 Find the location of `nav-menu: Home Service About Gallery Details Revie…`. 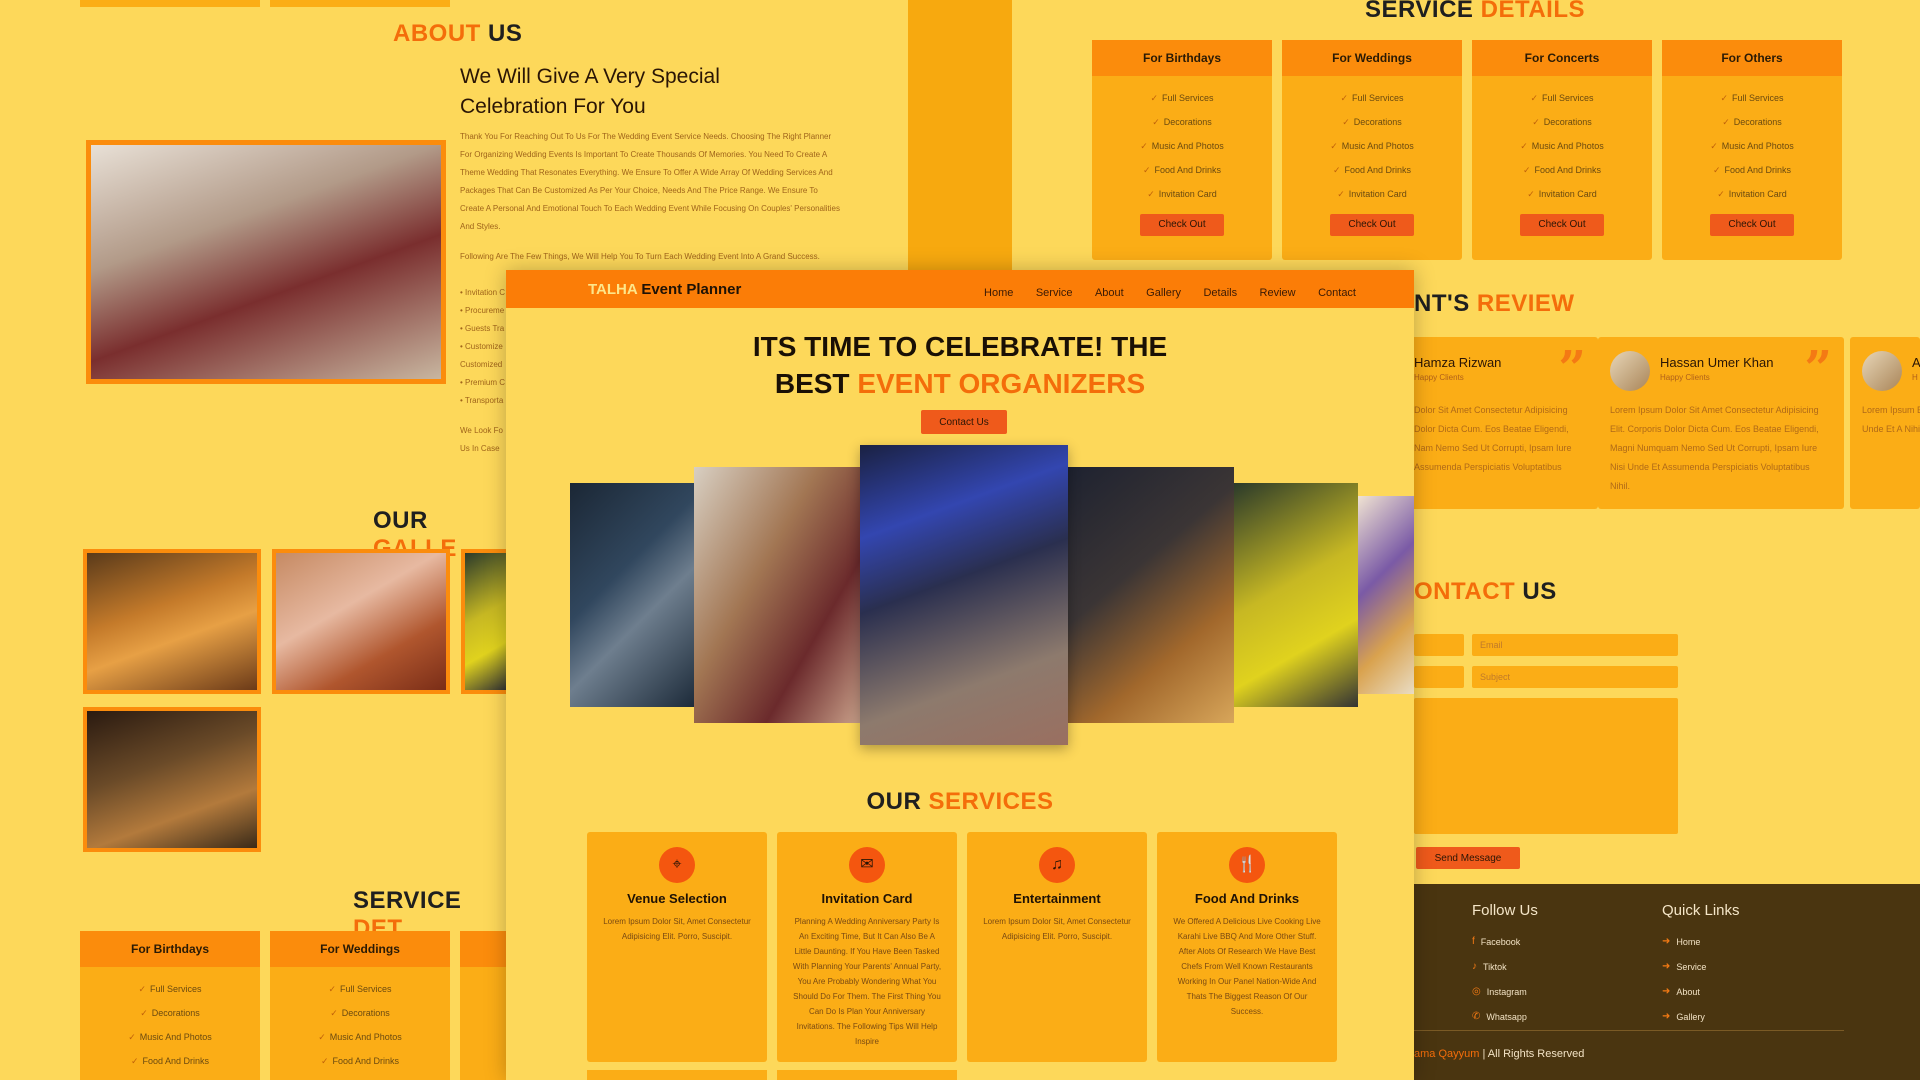

nav-menu: Home Service About Gallery Details Revie… is located at coordinates (1161, 292).